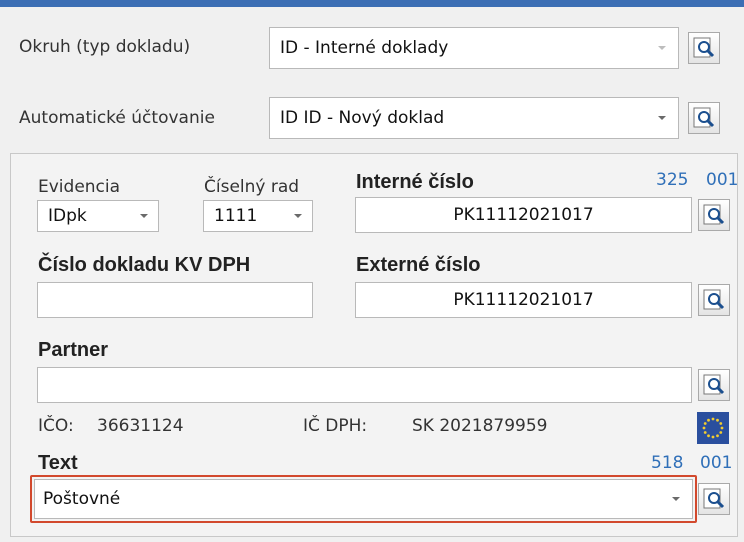 The height and width of the screenshot is (542, 744). I want to click on interne-cislo-label: Interné číslo, so click(415, 182).